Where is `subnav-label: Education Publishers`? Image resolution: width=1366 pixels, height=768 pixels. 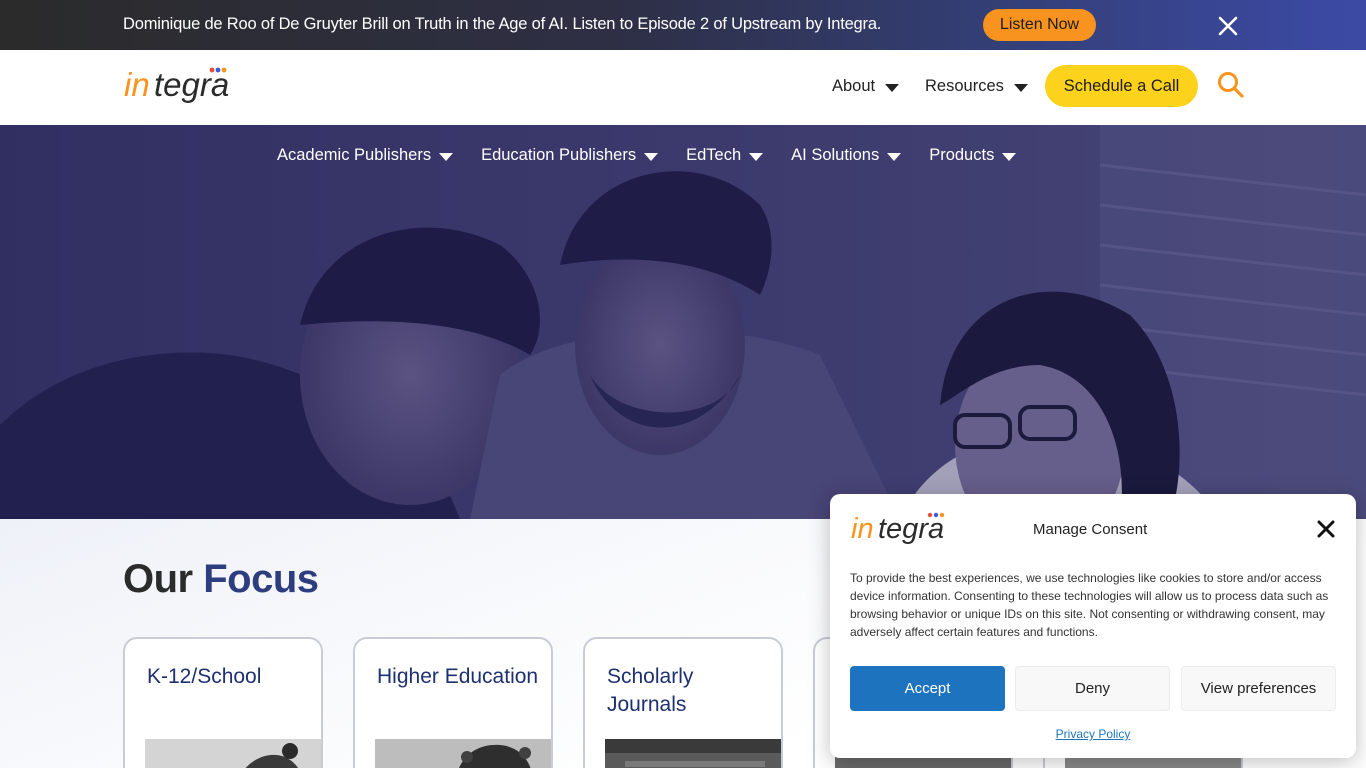 subnav-label: Education Publishers is located at coordinates (559, 155).